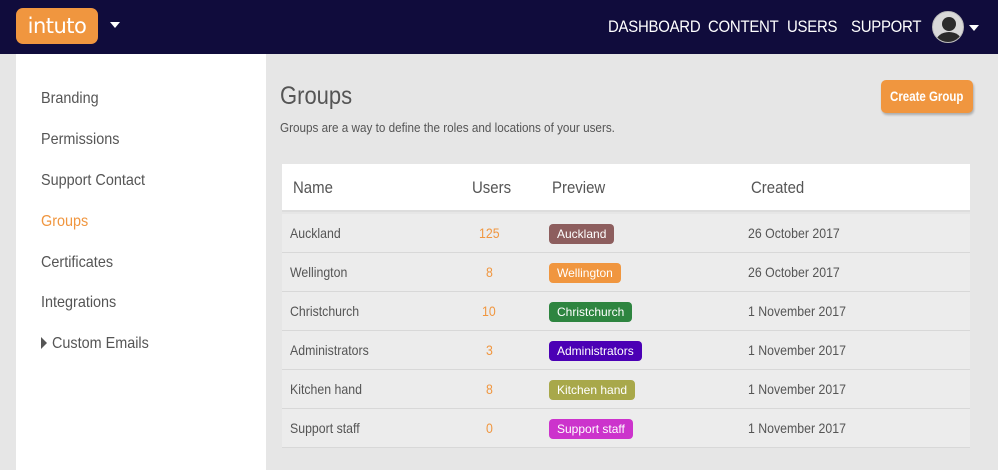 The width and height of the screenshot is (998, 470). I want to click on top-navigation-bar: intuto DASHBOARD CONTENT USERS SUPPORT, so click(499, 27).